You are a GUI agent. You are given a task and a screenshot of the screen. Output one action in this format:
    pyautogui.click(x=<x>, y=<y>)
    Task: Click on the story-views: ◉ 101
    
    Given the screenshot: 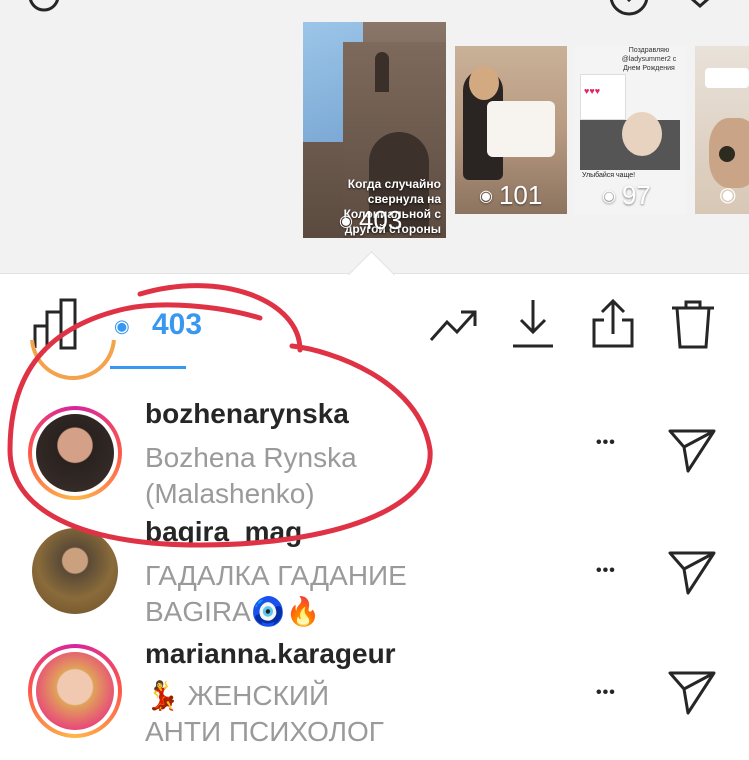 What is the action you would take?
    pyautogui.click(x=510, y=195)
    